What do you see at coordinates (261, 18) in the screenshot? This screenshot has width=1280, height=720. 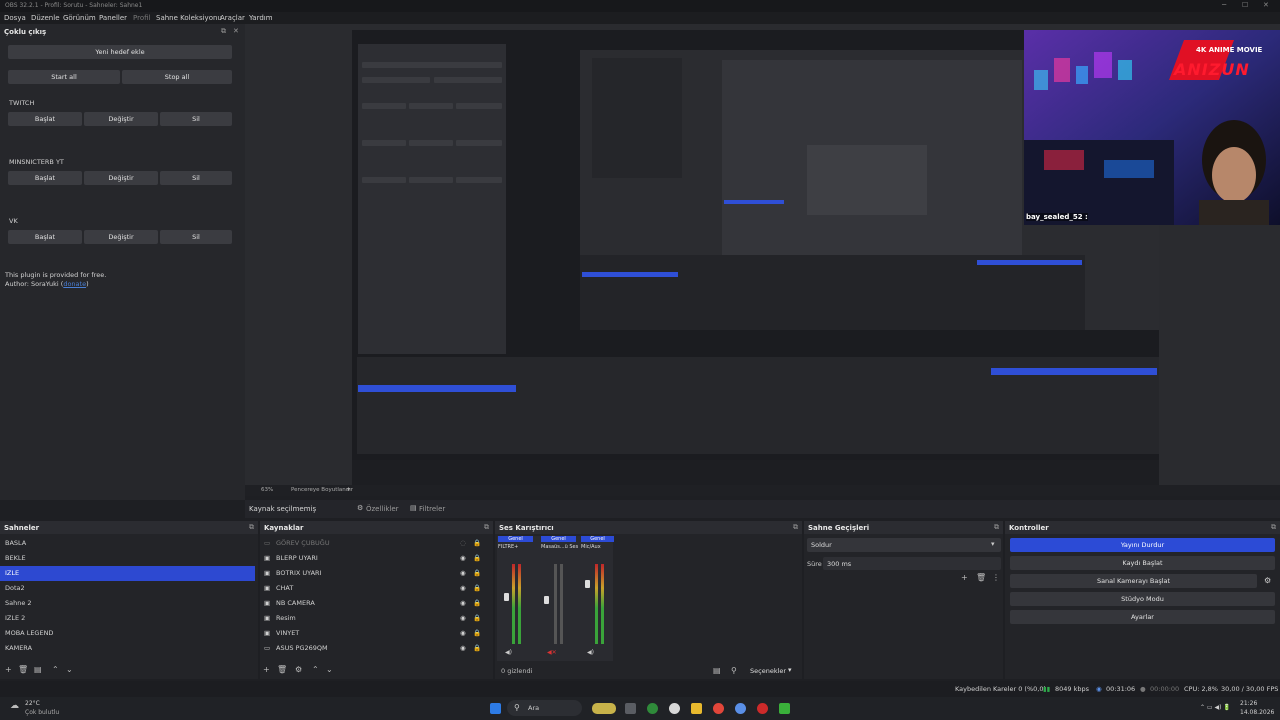 I see `menu-help: Yardım` at bounding box center [261, 18].